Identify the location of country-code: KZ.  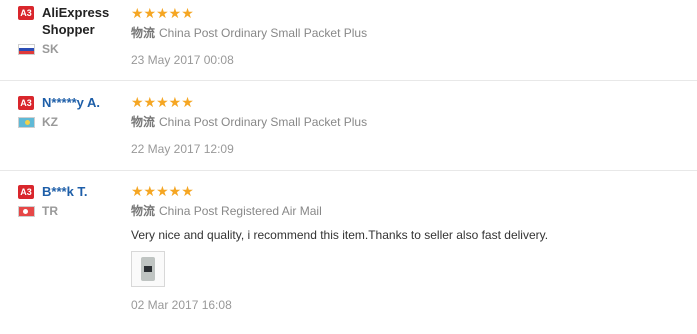
(50, 122).